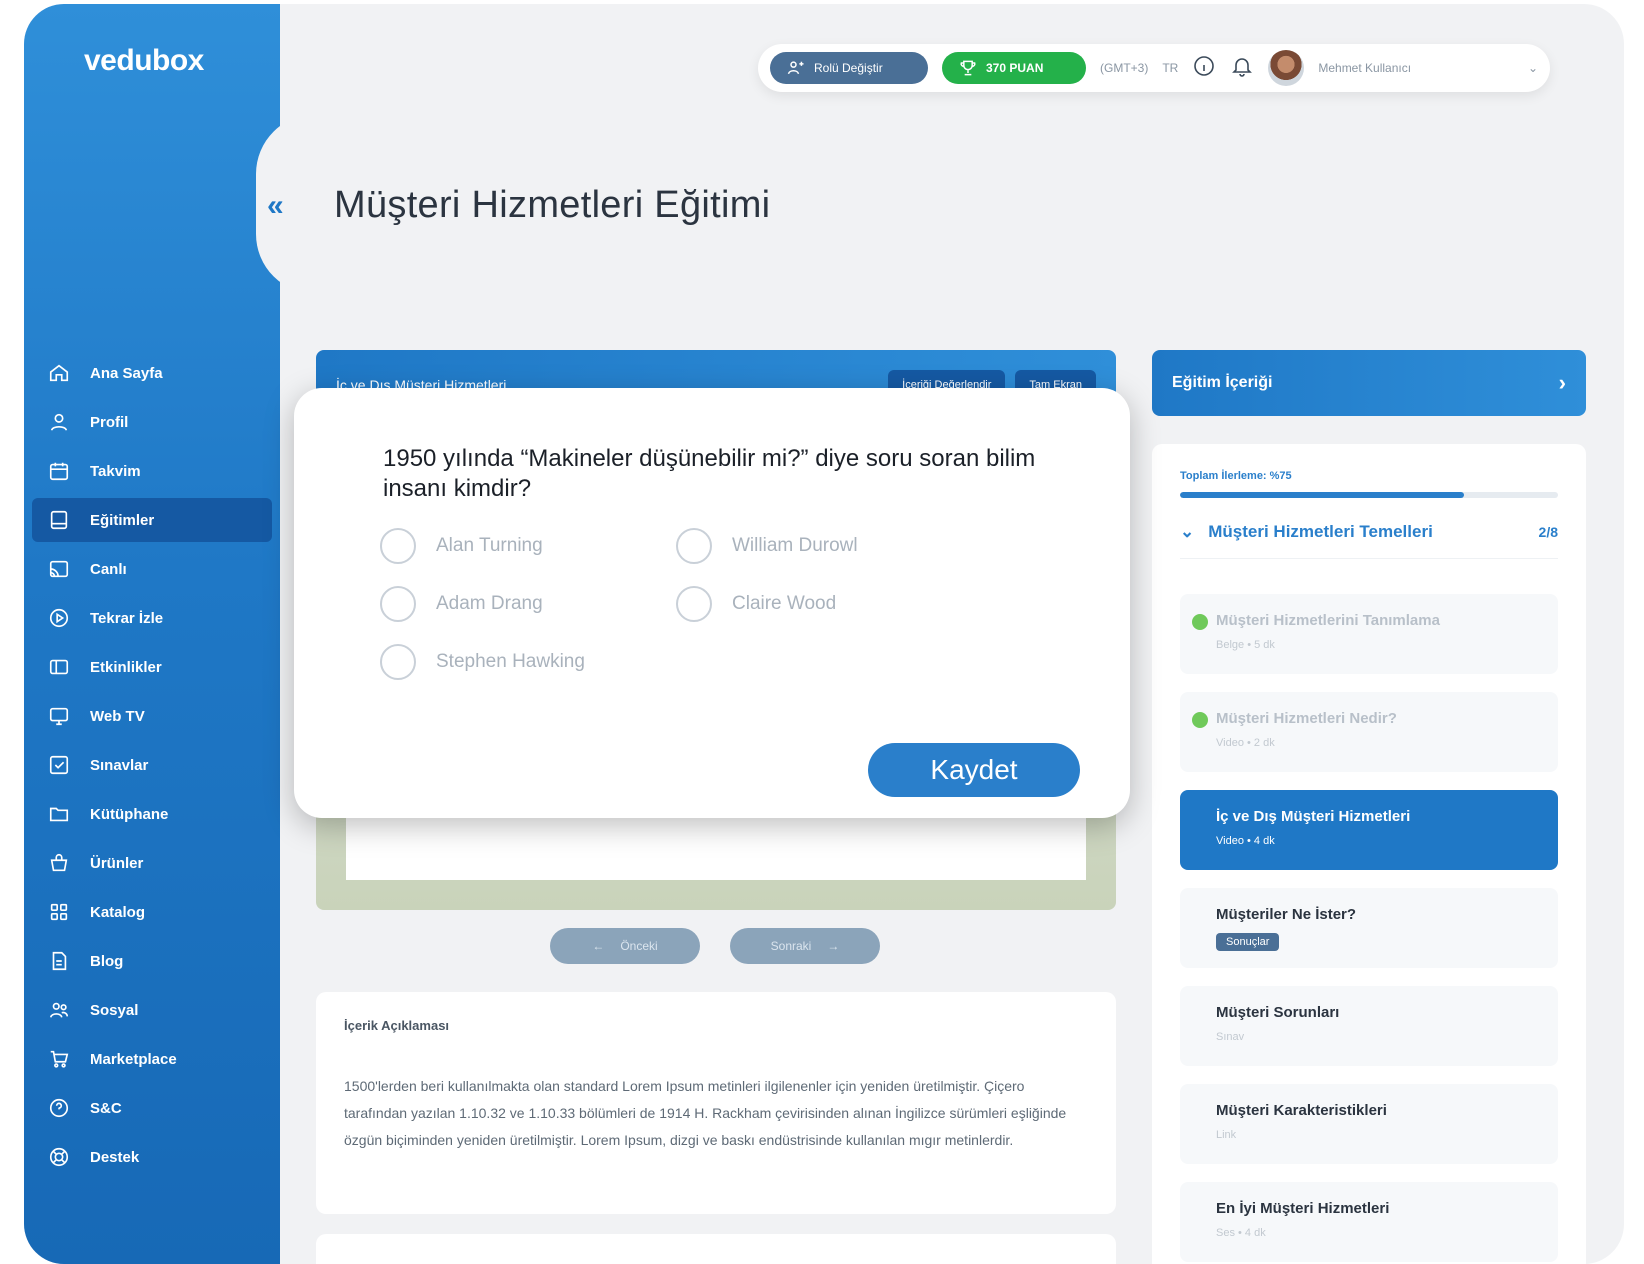  Describe the element at coordinates (106, 1108) in the screenshot. I see `sidebar-item-label: S&C` at that location.